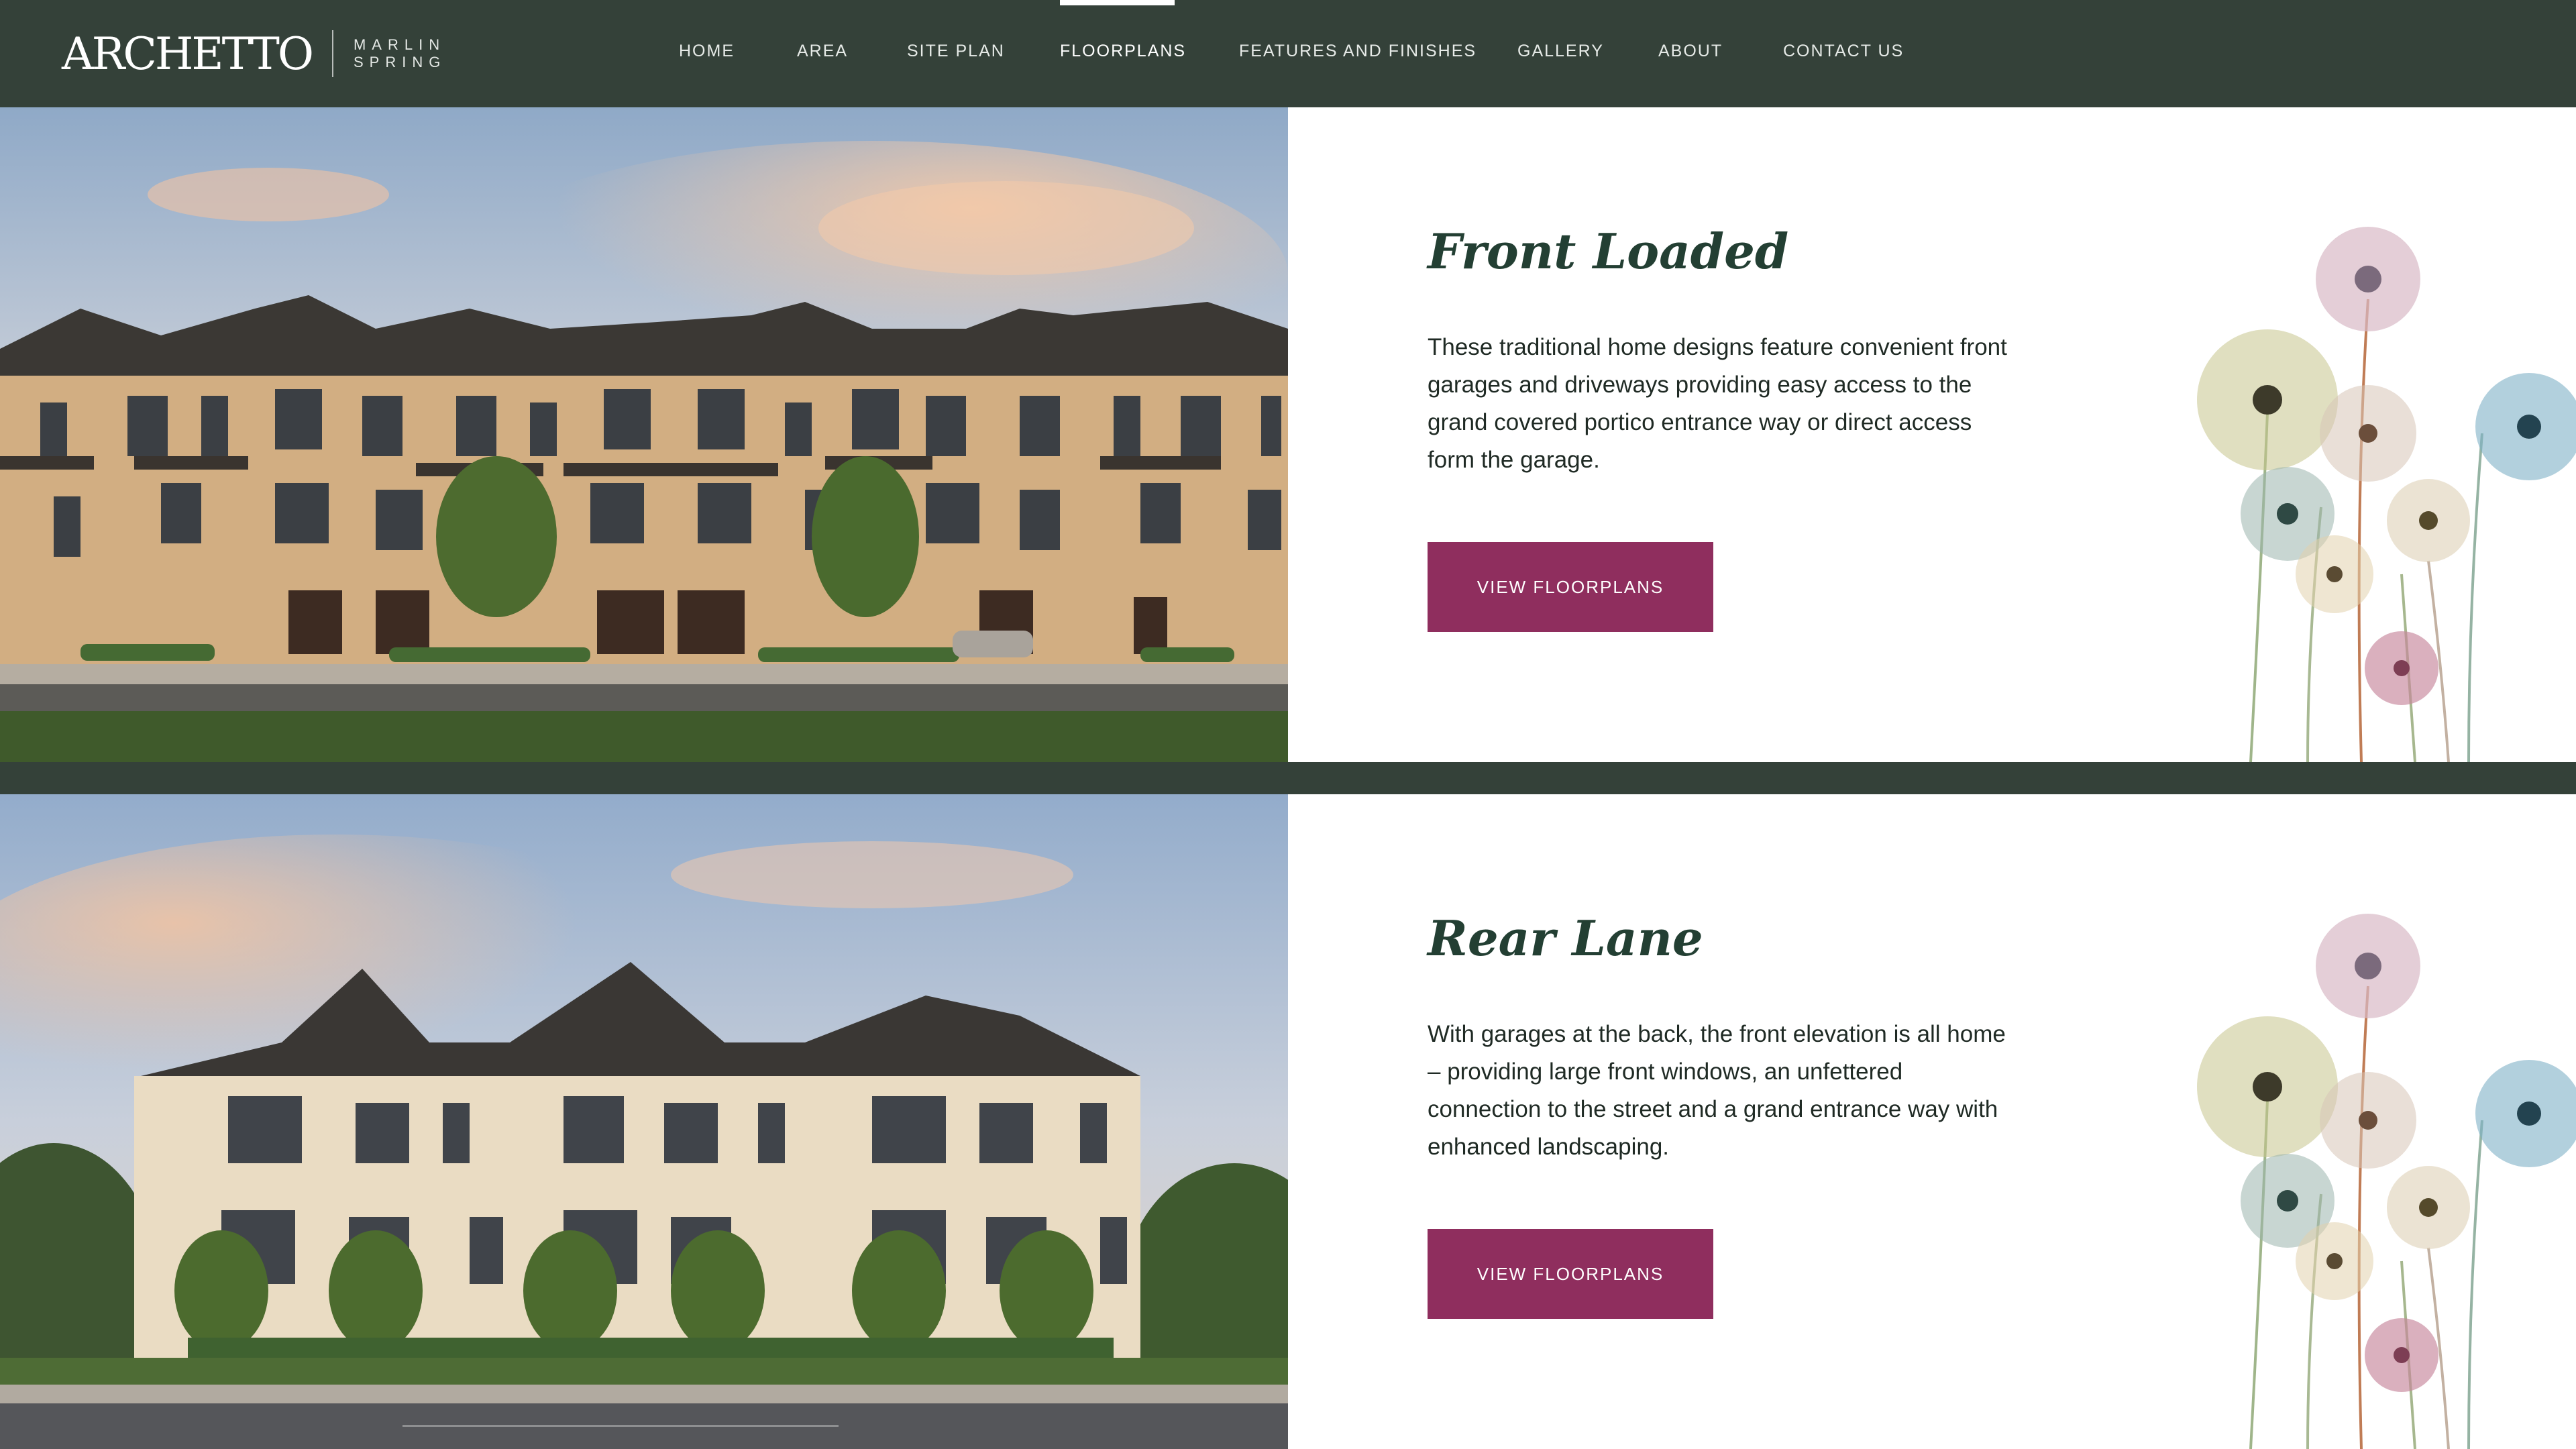 The image size is (2576, 1449). Describe the element at coordinates (1690, 51) in the screenshot. I see `nav-item-about: ABOUT` at that location.